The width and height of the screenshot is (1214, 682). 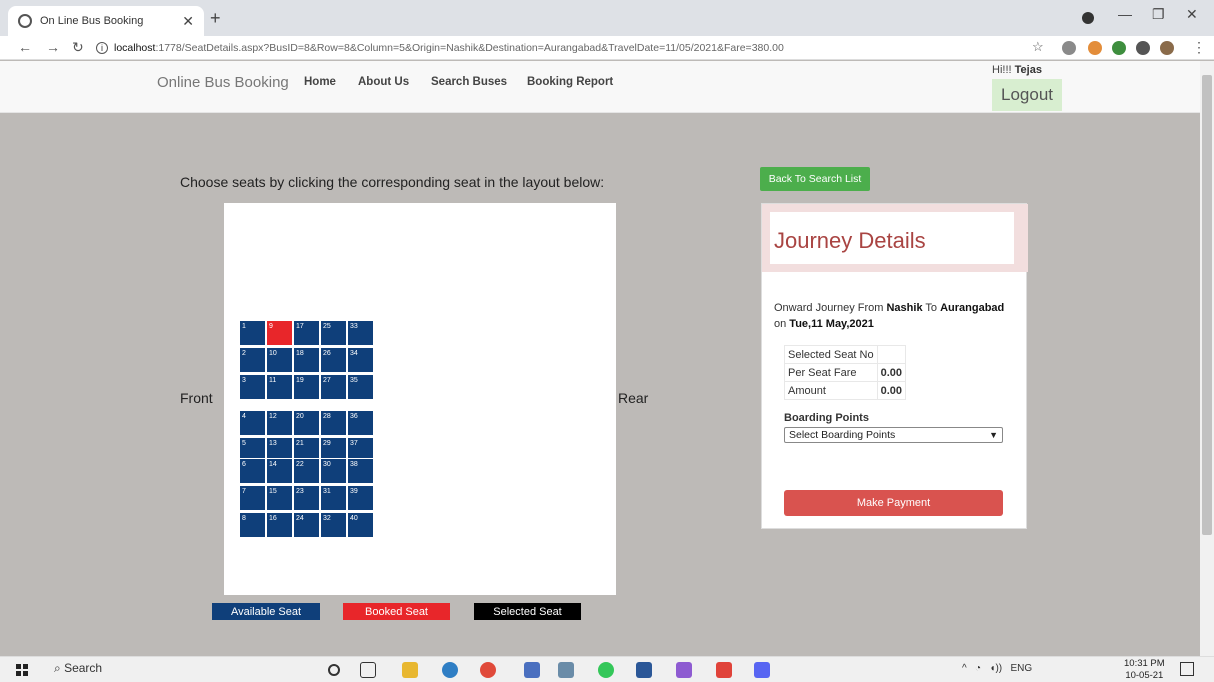 What do you see at coordinates (1192, 14) in the screenshot?
I see `close-window-icon: ✕` at bounding box center [1192, 14].